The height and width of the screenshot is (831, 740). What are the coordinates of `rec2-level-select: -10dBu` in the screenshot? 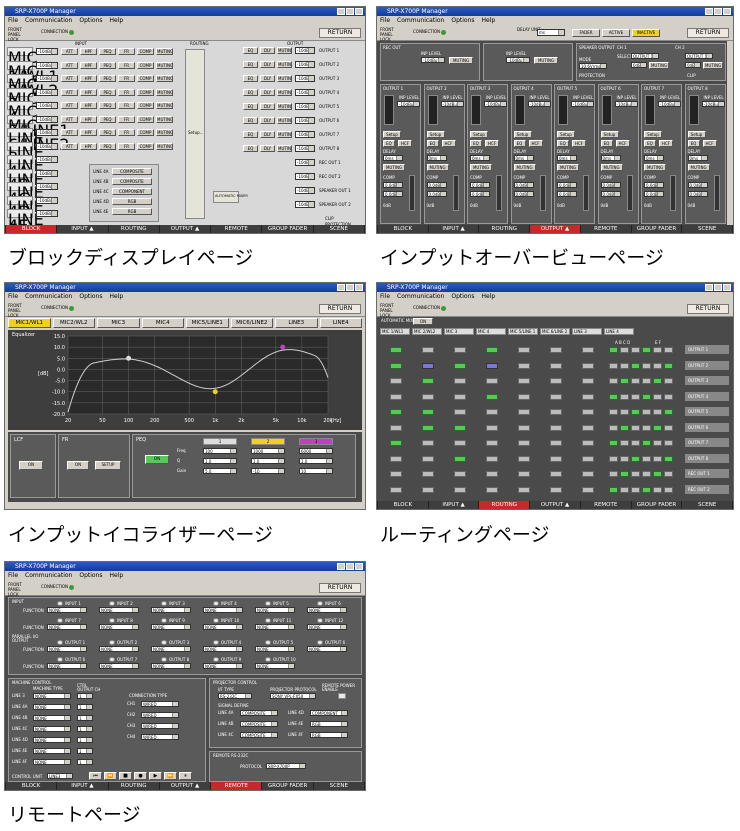 It's located at (518, 60).